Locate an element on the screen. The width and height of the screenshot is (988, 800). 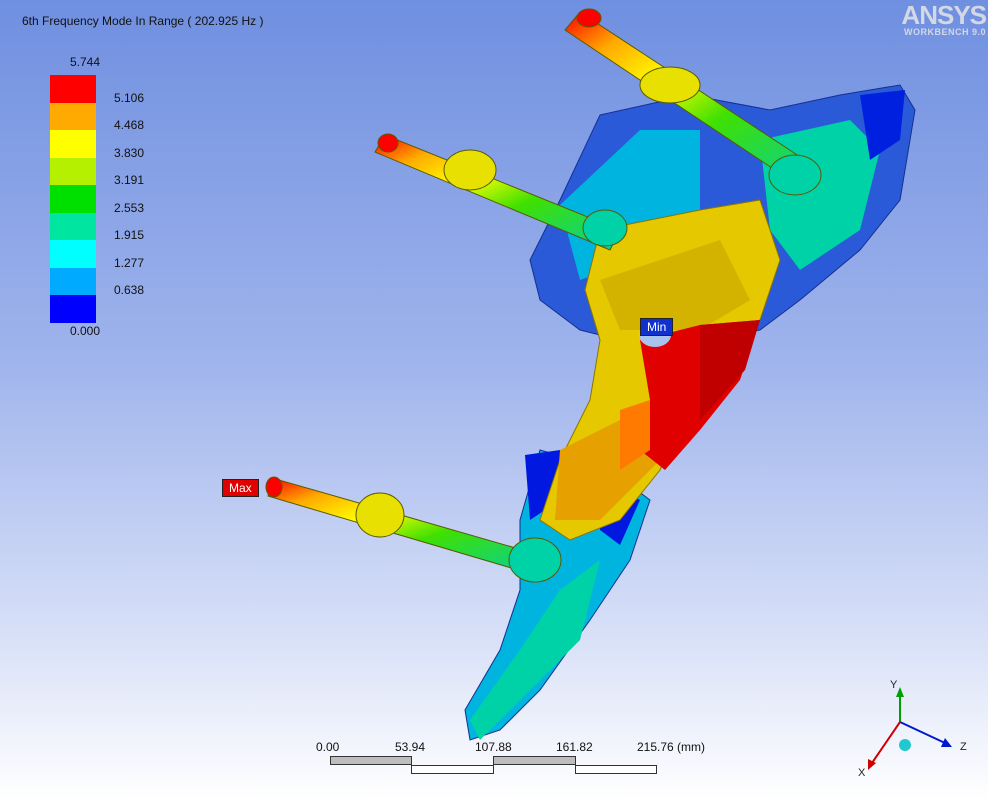
max-probe-tag: Max is located at coordinates (240, 488).